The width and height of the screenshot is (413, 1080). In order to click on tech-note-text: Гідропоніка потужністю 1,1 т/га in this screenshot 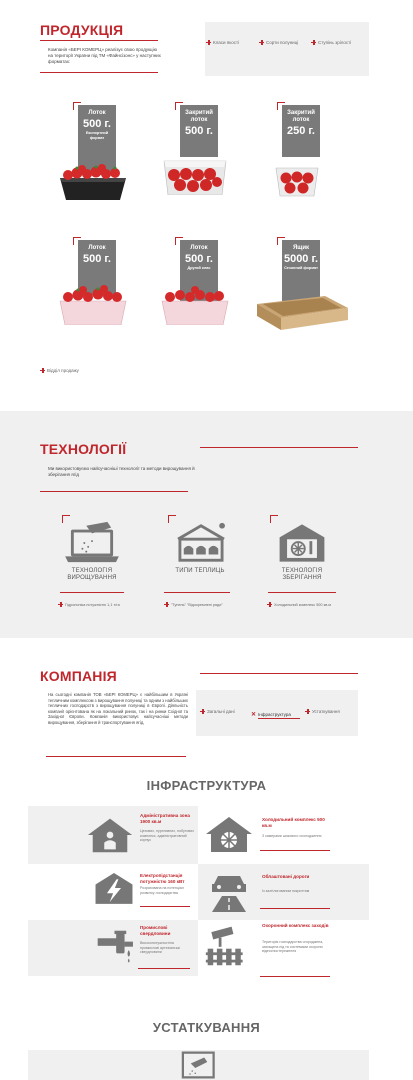, I will do `click(92, 605)`.